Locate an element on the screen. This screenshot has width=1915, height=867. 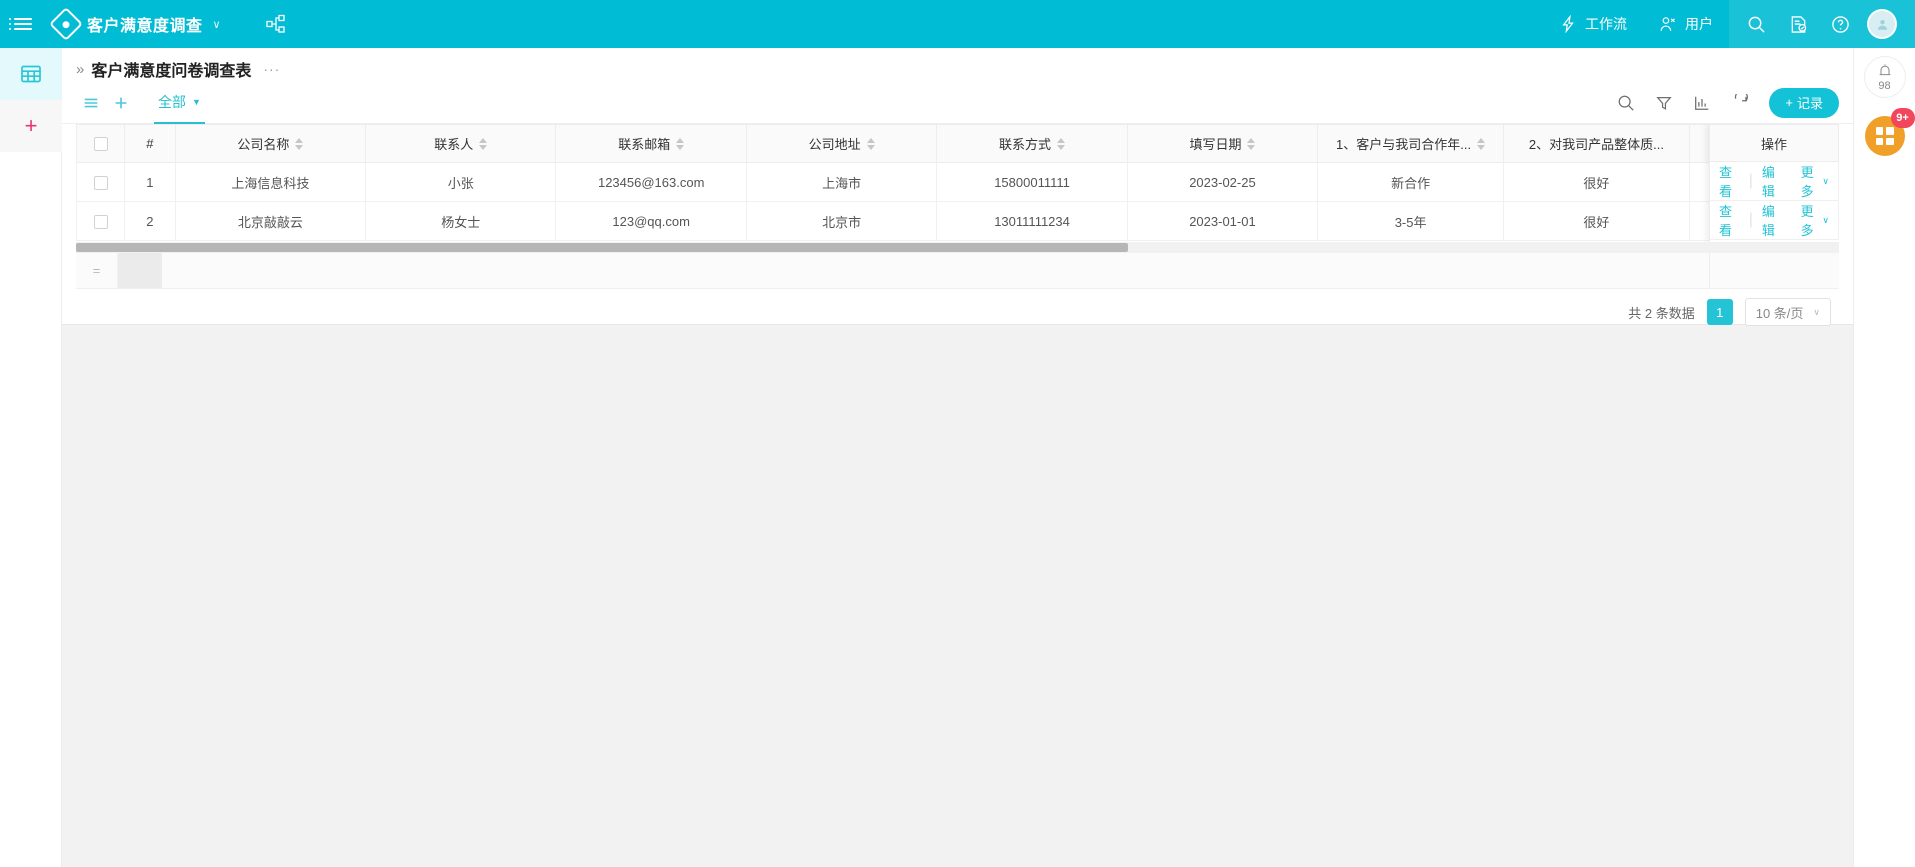
add-record-label: 记录 is located at coordinates (1809, 103).